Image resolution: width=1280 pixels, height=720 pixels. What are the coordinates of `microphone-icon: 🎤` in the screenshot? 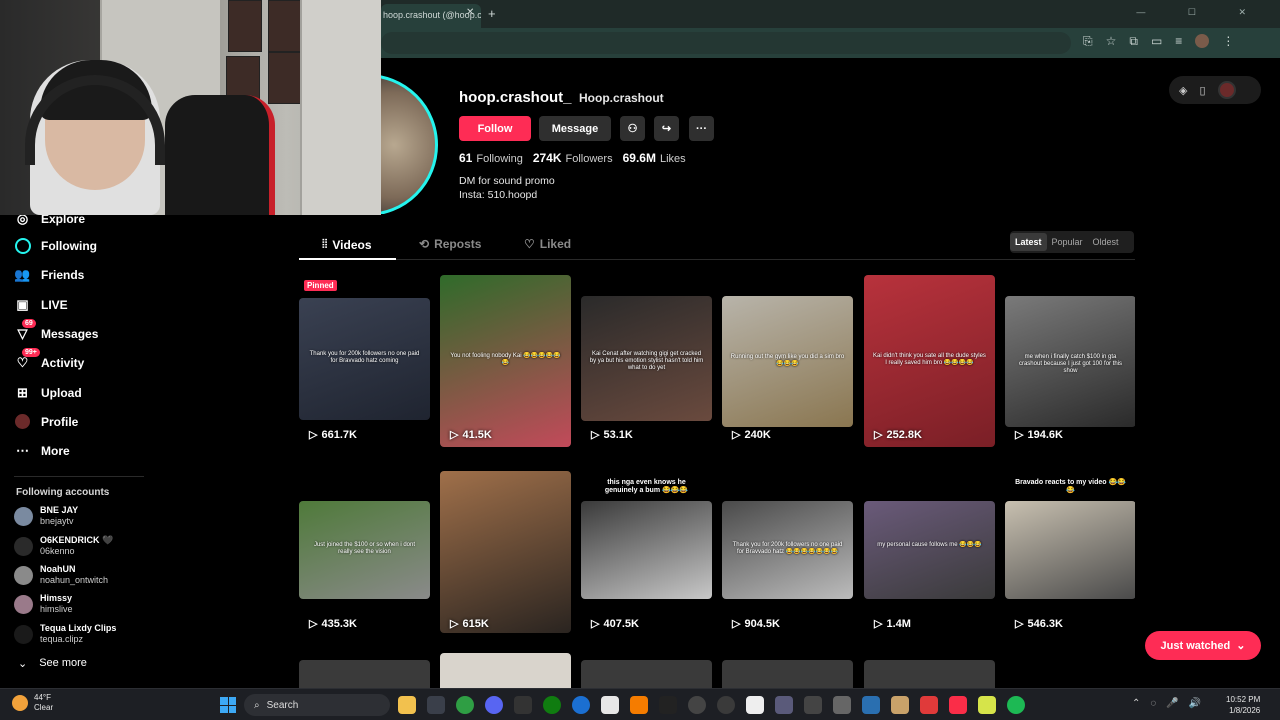 It's located at (1172, 703).